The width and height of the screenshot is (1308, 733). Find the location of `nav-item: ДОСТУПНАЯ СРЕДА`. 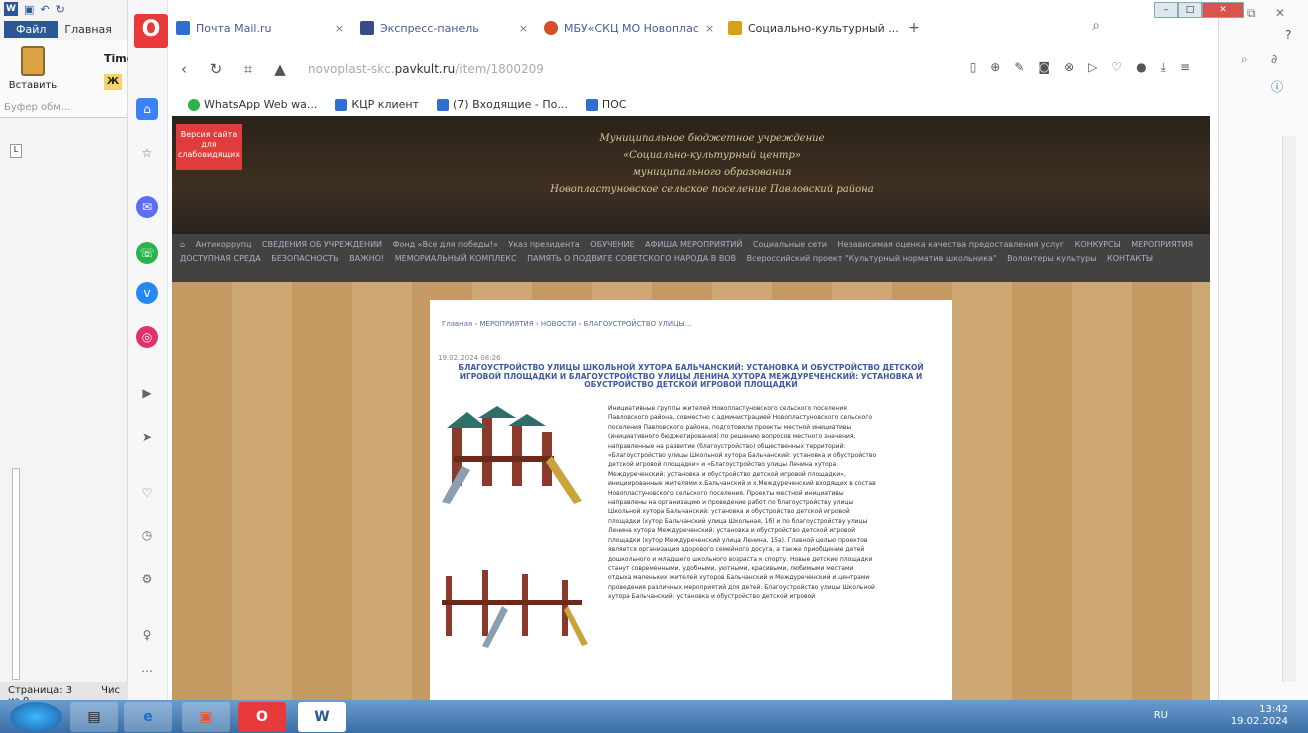

nav-item: ДОСТУПНАЯ СРЕДА is located at coordinates (220, 258).